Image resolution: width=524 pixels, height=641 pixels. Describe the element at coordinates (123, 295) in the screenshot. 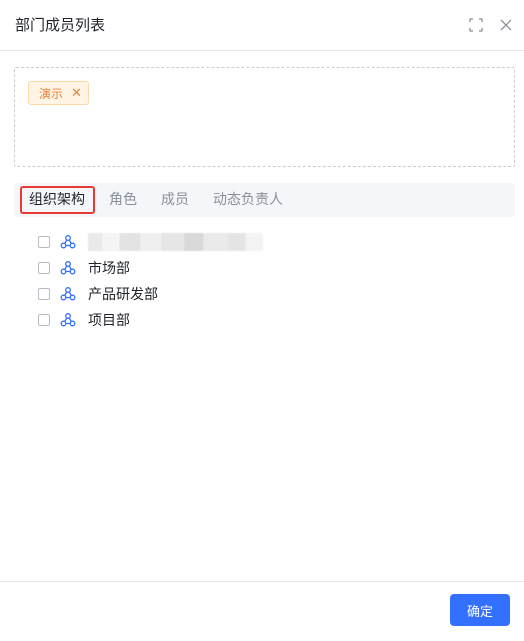

I see `node-label: 产品研发部` at that location.